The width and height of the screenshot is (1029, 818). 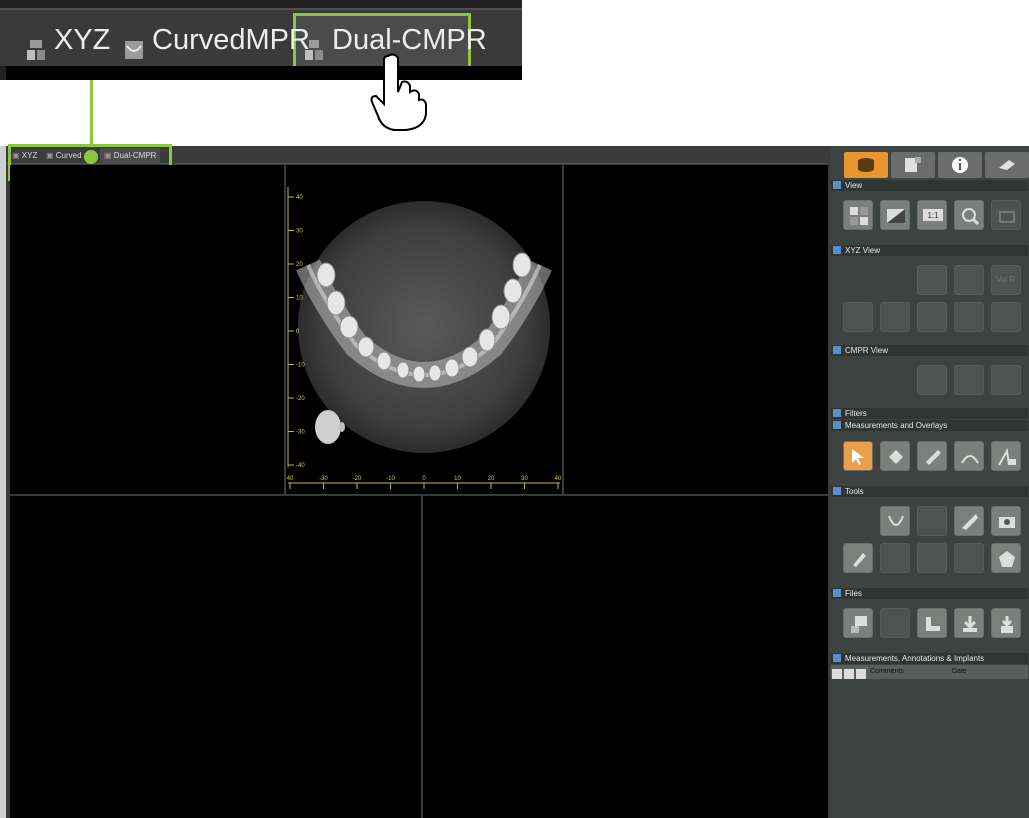 I want to click on section-tools: Tools, so click(x=929, y=491).